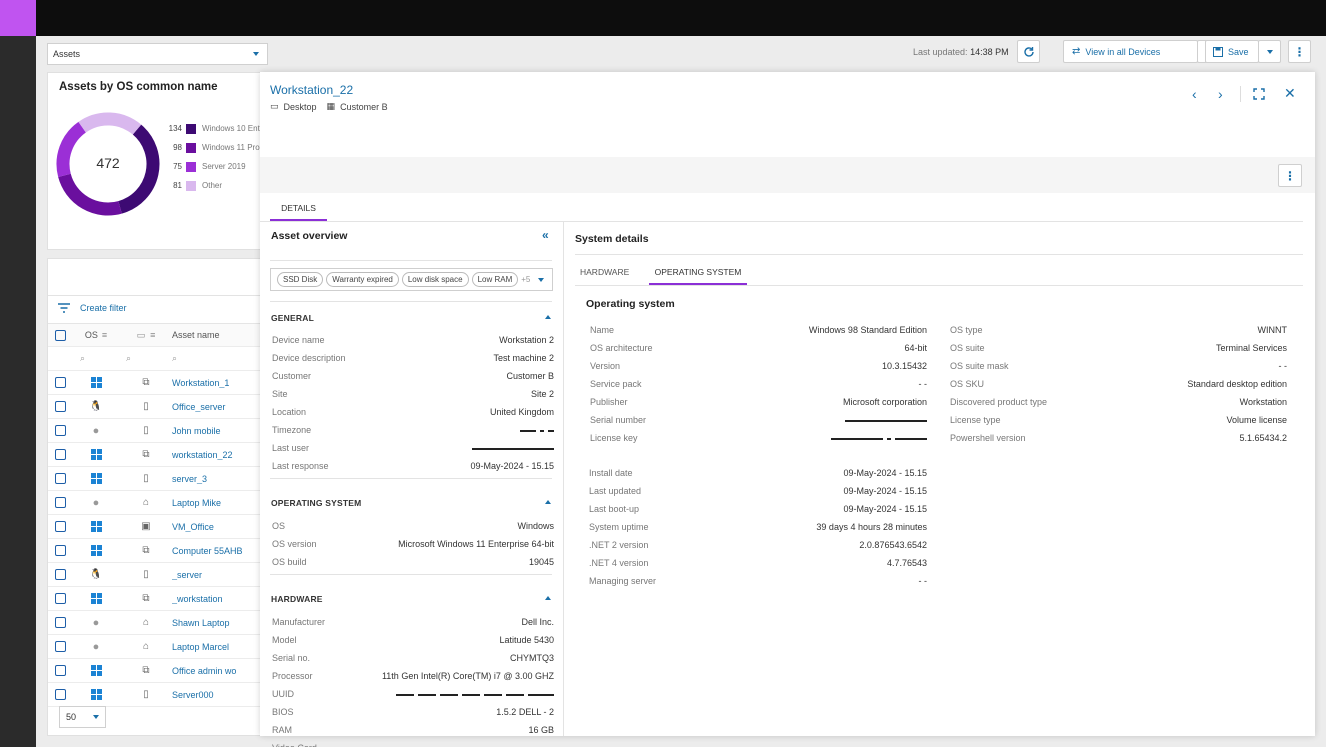 The image size is (1326, 747). I want to click on select-all-checkbox, so click(60, 335).